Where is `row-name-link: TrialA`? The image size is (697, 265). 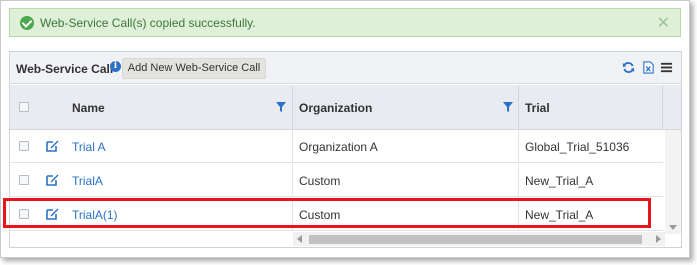 row-name-link: TrialA is located at coordinates (87, 181).